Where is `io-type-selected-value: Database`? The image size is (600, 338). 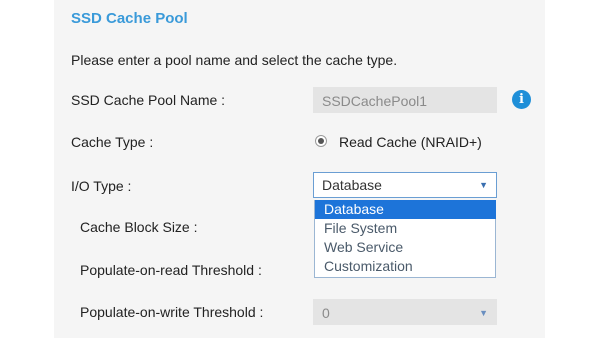
io-type-selected-value: Database is located at coordinates (352, 185).